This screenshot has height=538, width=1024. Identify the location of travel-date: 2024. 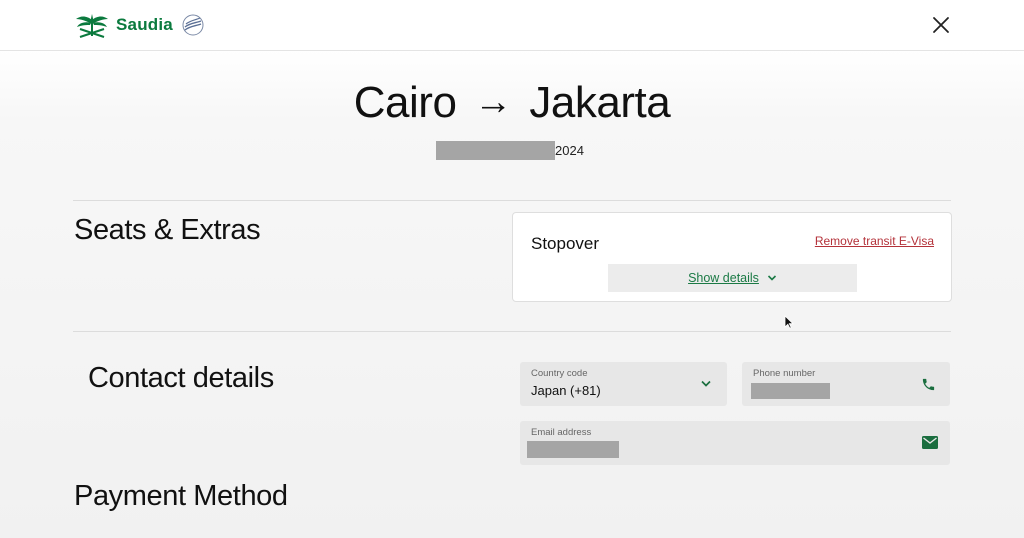
(510, 150).